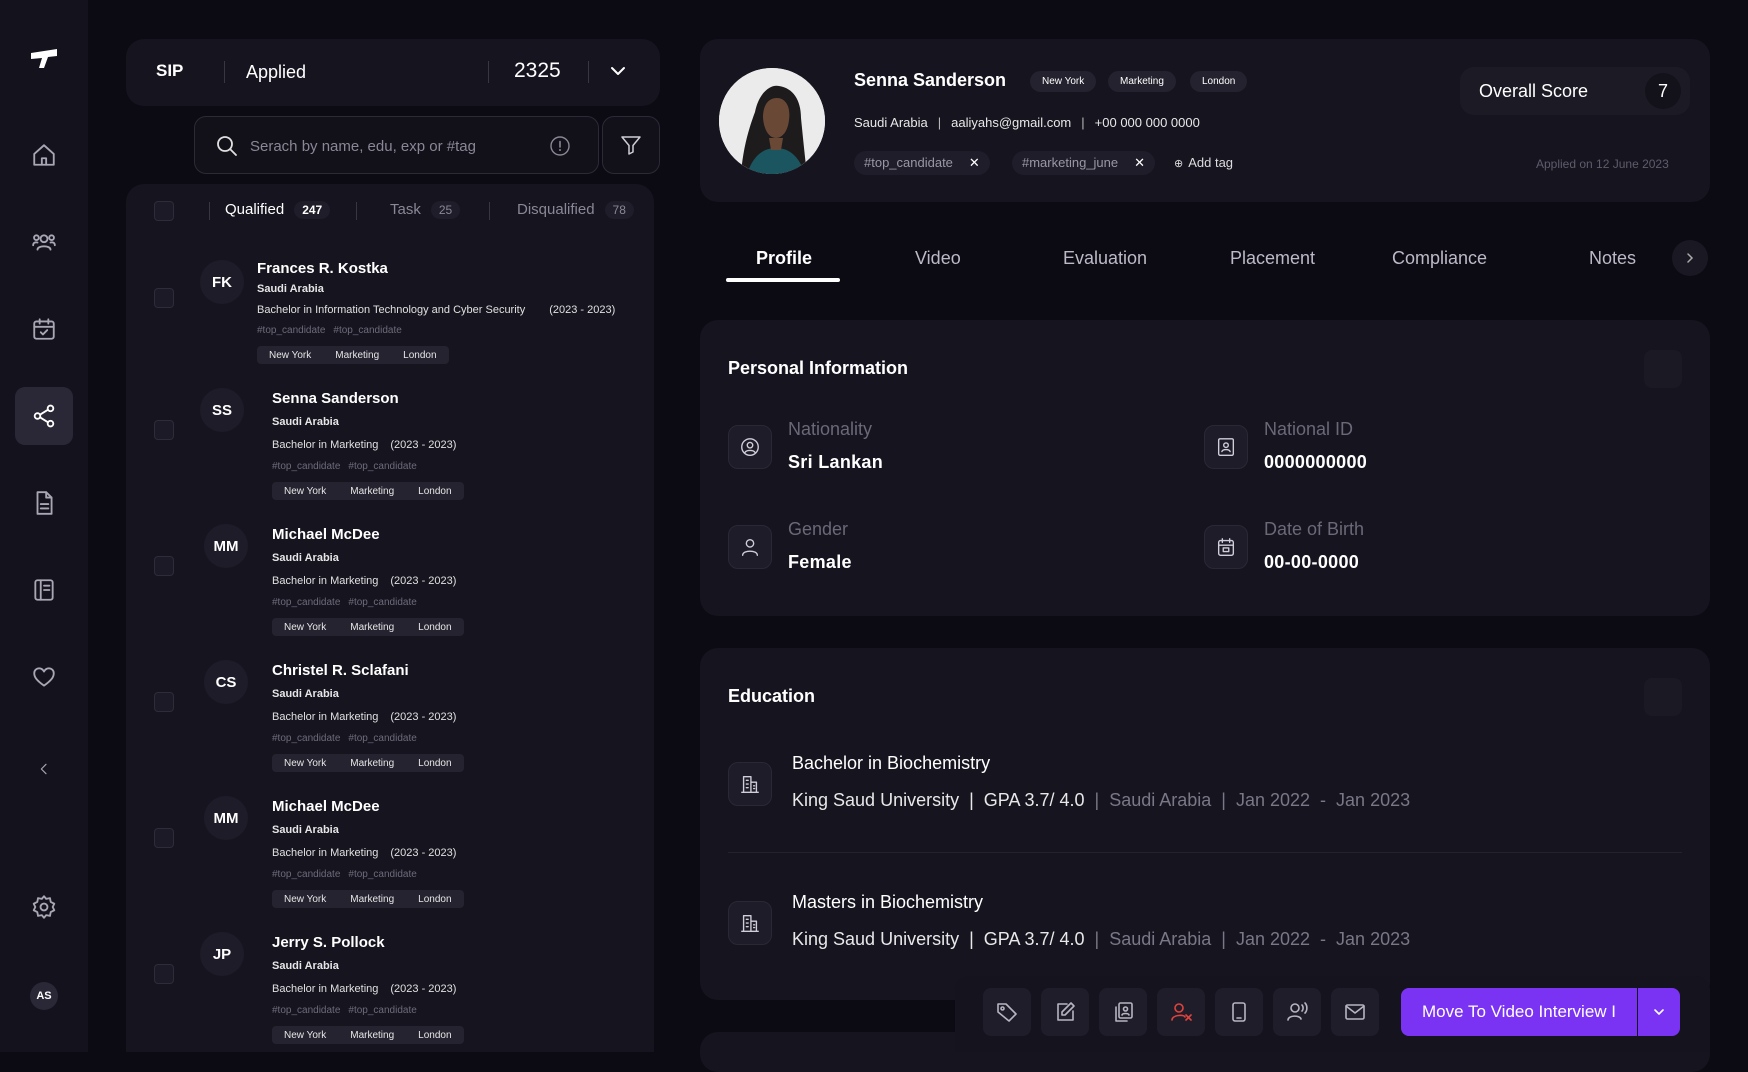 This screenshot has width=1748, height=1072. I want to click on tablet-icon, so click(1239, 1012).